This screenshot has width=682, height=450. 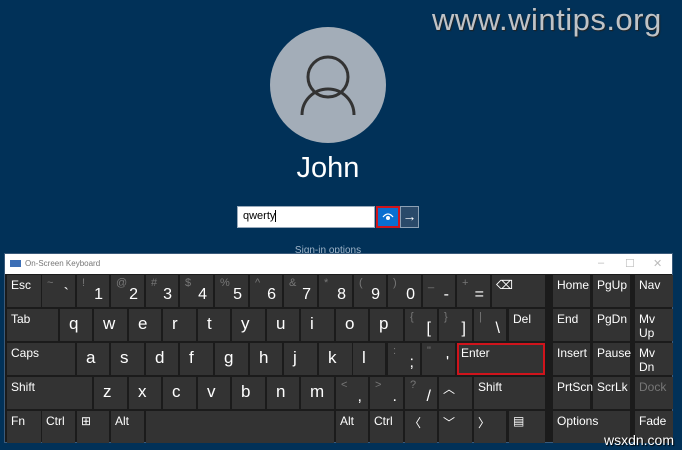 What do you see at coordinates (388, 217) in the screenshot?
I see `reveal-password-button` at bounding box center [388, 217].